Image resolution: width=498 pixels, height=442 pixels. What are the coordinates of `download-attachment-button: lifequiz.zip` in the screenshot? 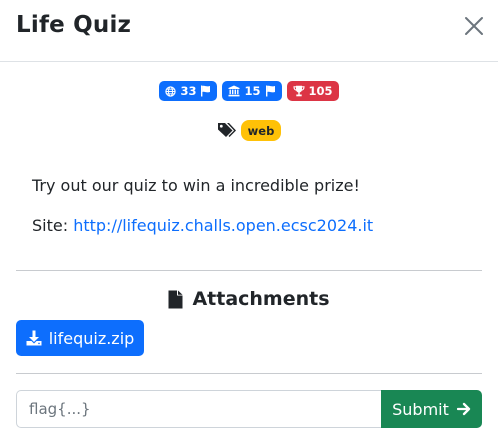 It's located at (80, 338).